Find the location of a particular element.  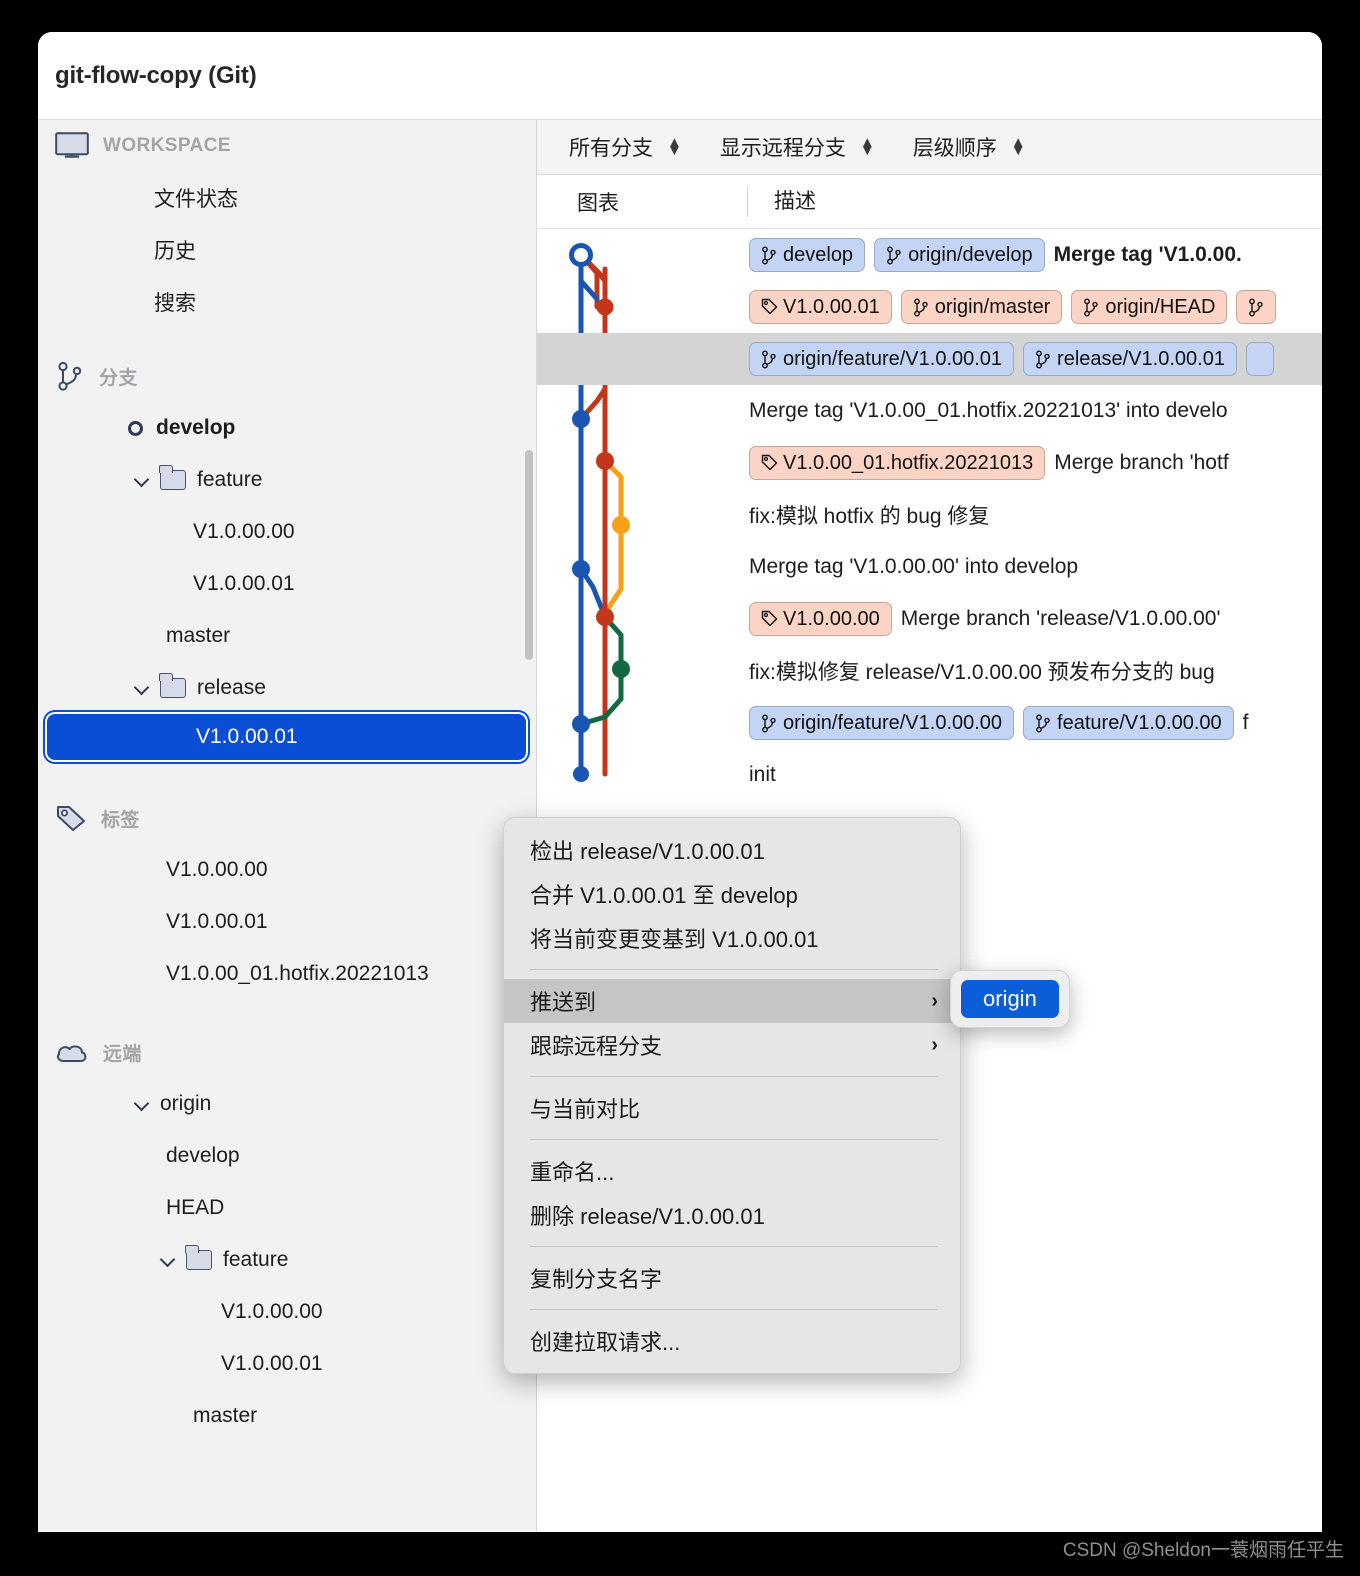

filter-show-remote-branches: 显示远程分支 ▲ ▼ is located at coordinates (807, 147).